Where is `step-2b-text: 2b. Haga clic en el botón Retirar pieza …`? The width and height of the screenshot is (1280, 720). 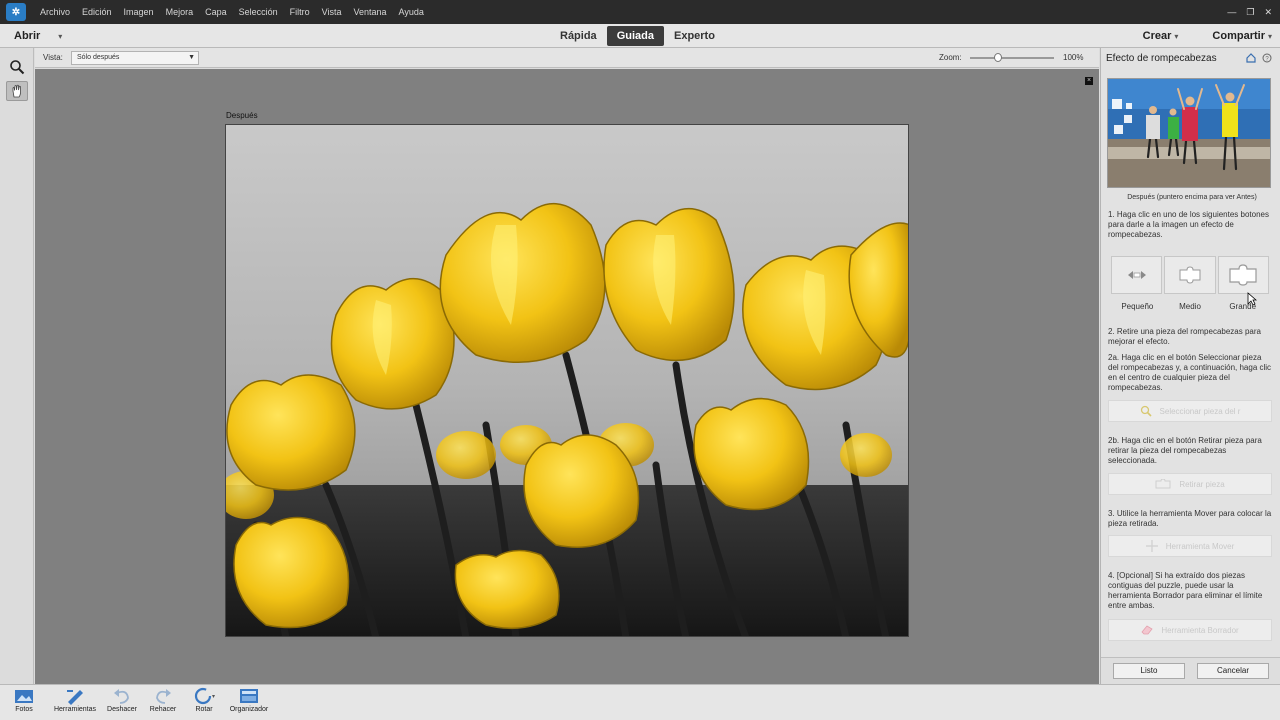 step-2b-text: 2b. Haga clic en el botón Retirar pieza … is located at coordinates (1185, 450).